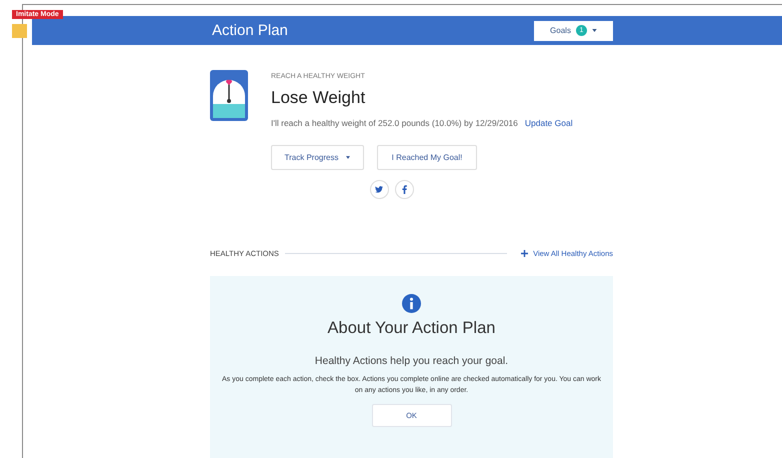 This screenshot has width=782, height=458. What do you see at coordinates (250, 30) in the screenshot?
I see `page-title: Action Plan` at bounding box center [250, 30].